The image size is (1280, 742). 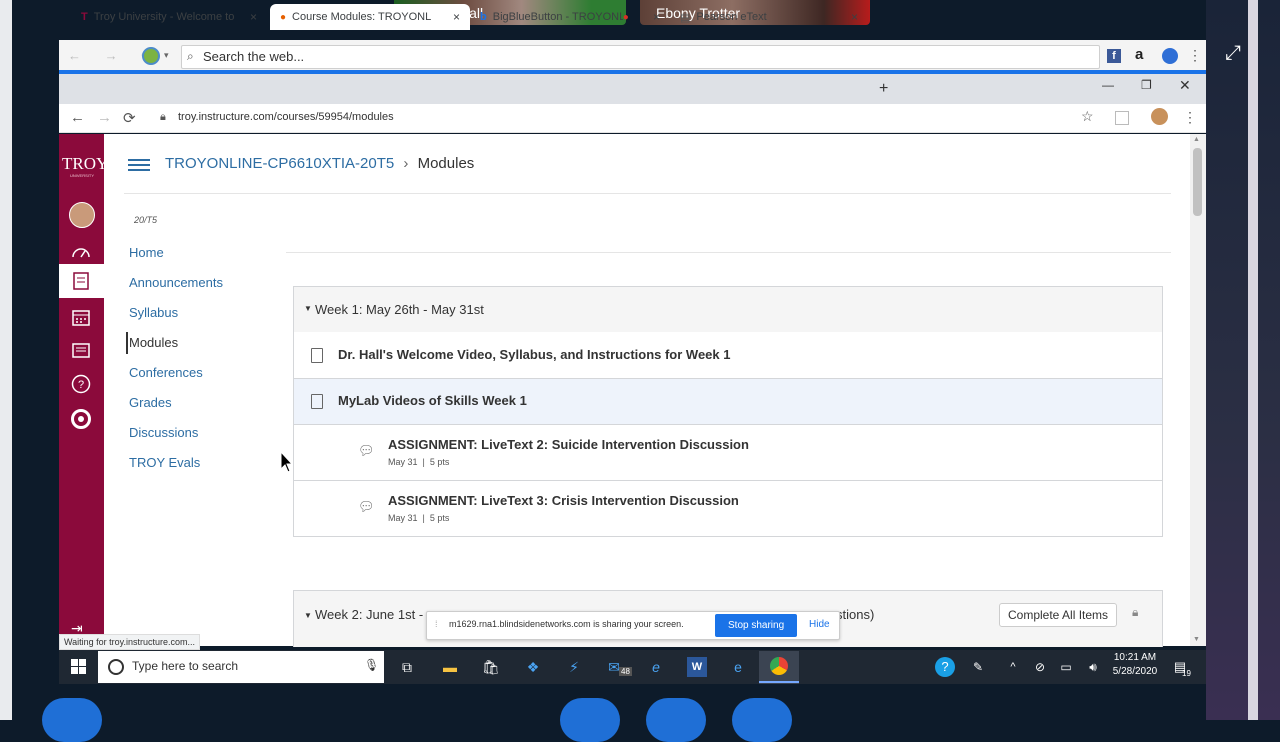 What do you see at coordinates (116, 667) in the screenshot?
I see `cortana-icon` at bounding box center [116, 667].